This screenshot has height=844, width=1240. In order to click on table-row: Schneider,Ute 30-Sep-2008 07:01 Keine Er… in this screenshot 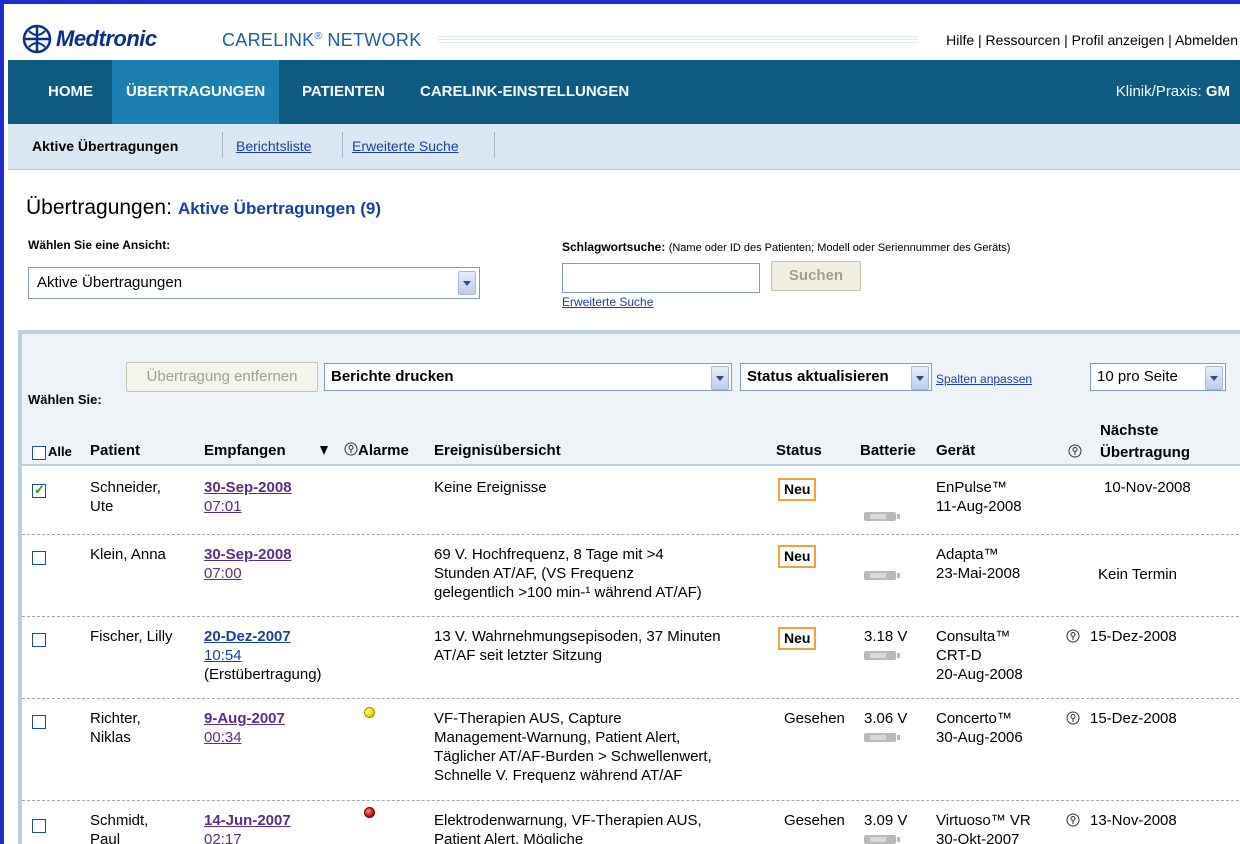, I will do `click(631, 501)`.